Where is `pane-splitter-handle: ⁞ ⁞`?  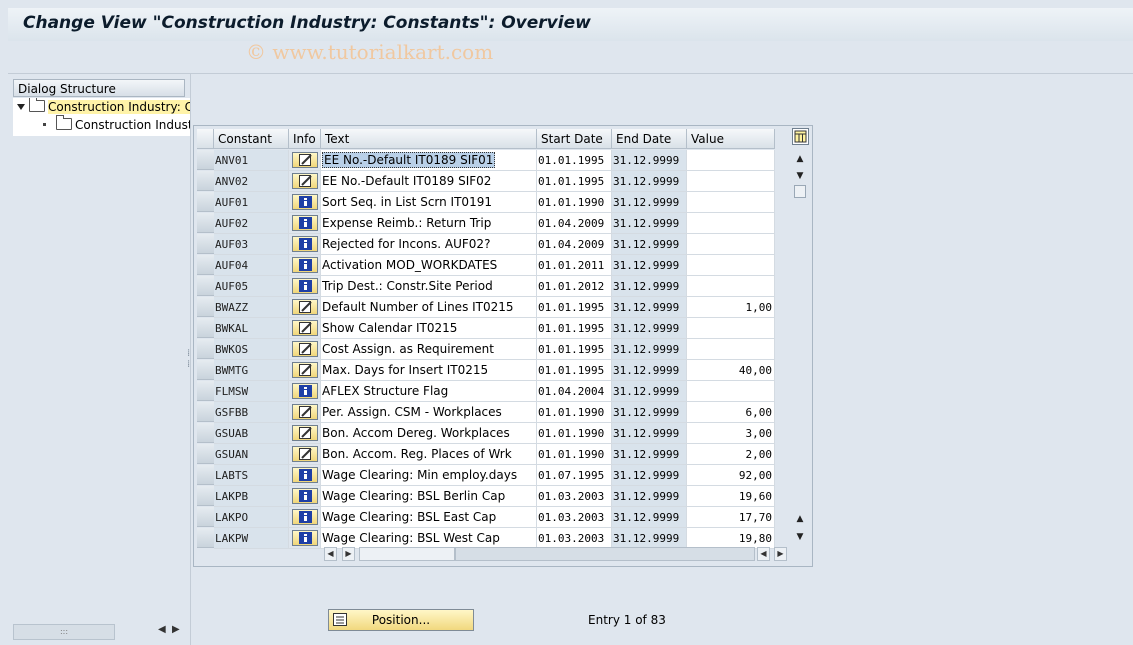
pane-splitter-handle: ⁞ ⁞ is located at coordinates (188, 359).